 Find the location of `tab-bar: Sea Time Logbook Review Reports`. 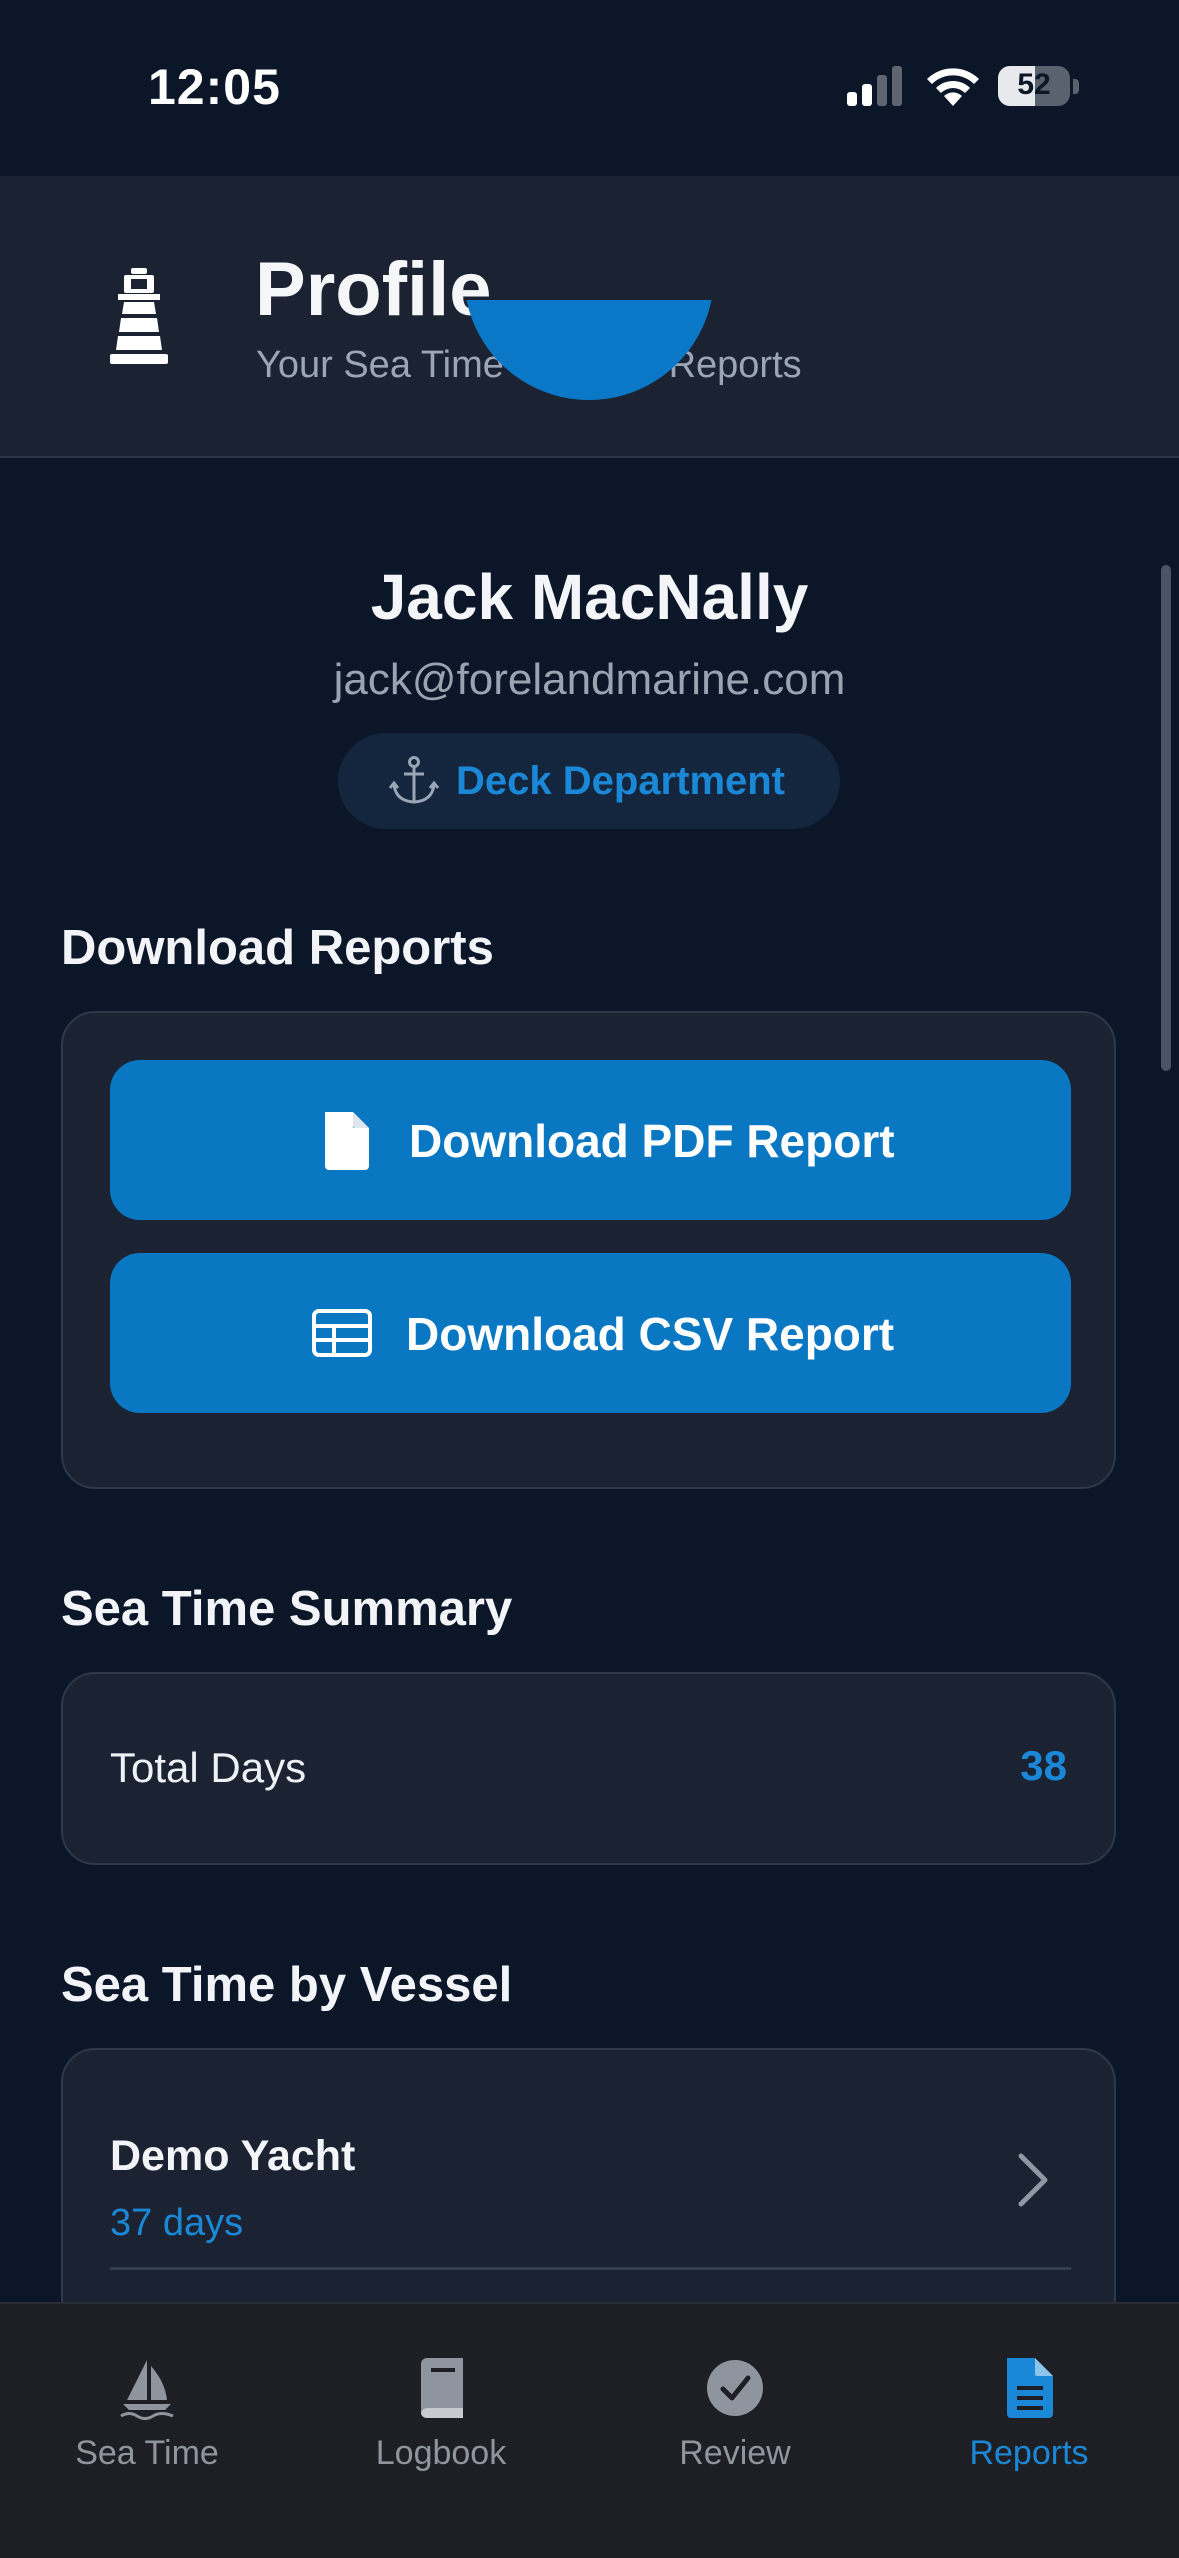

tab-bar: Sea Time Logbook Review Reports is located at coordinates (589, 2430).